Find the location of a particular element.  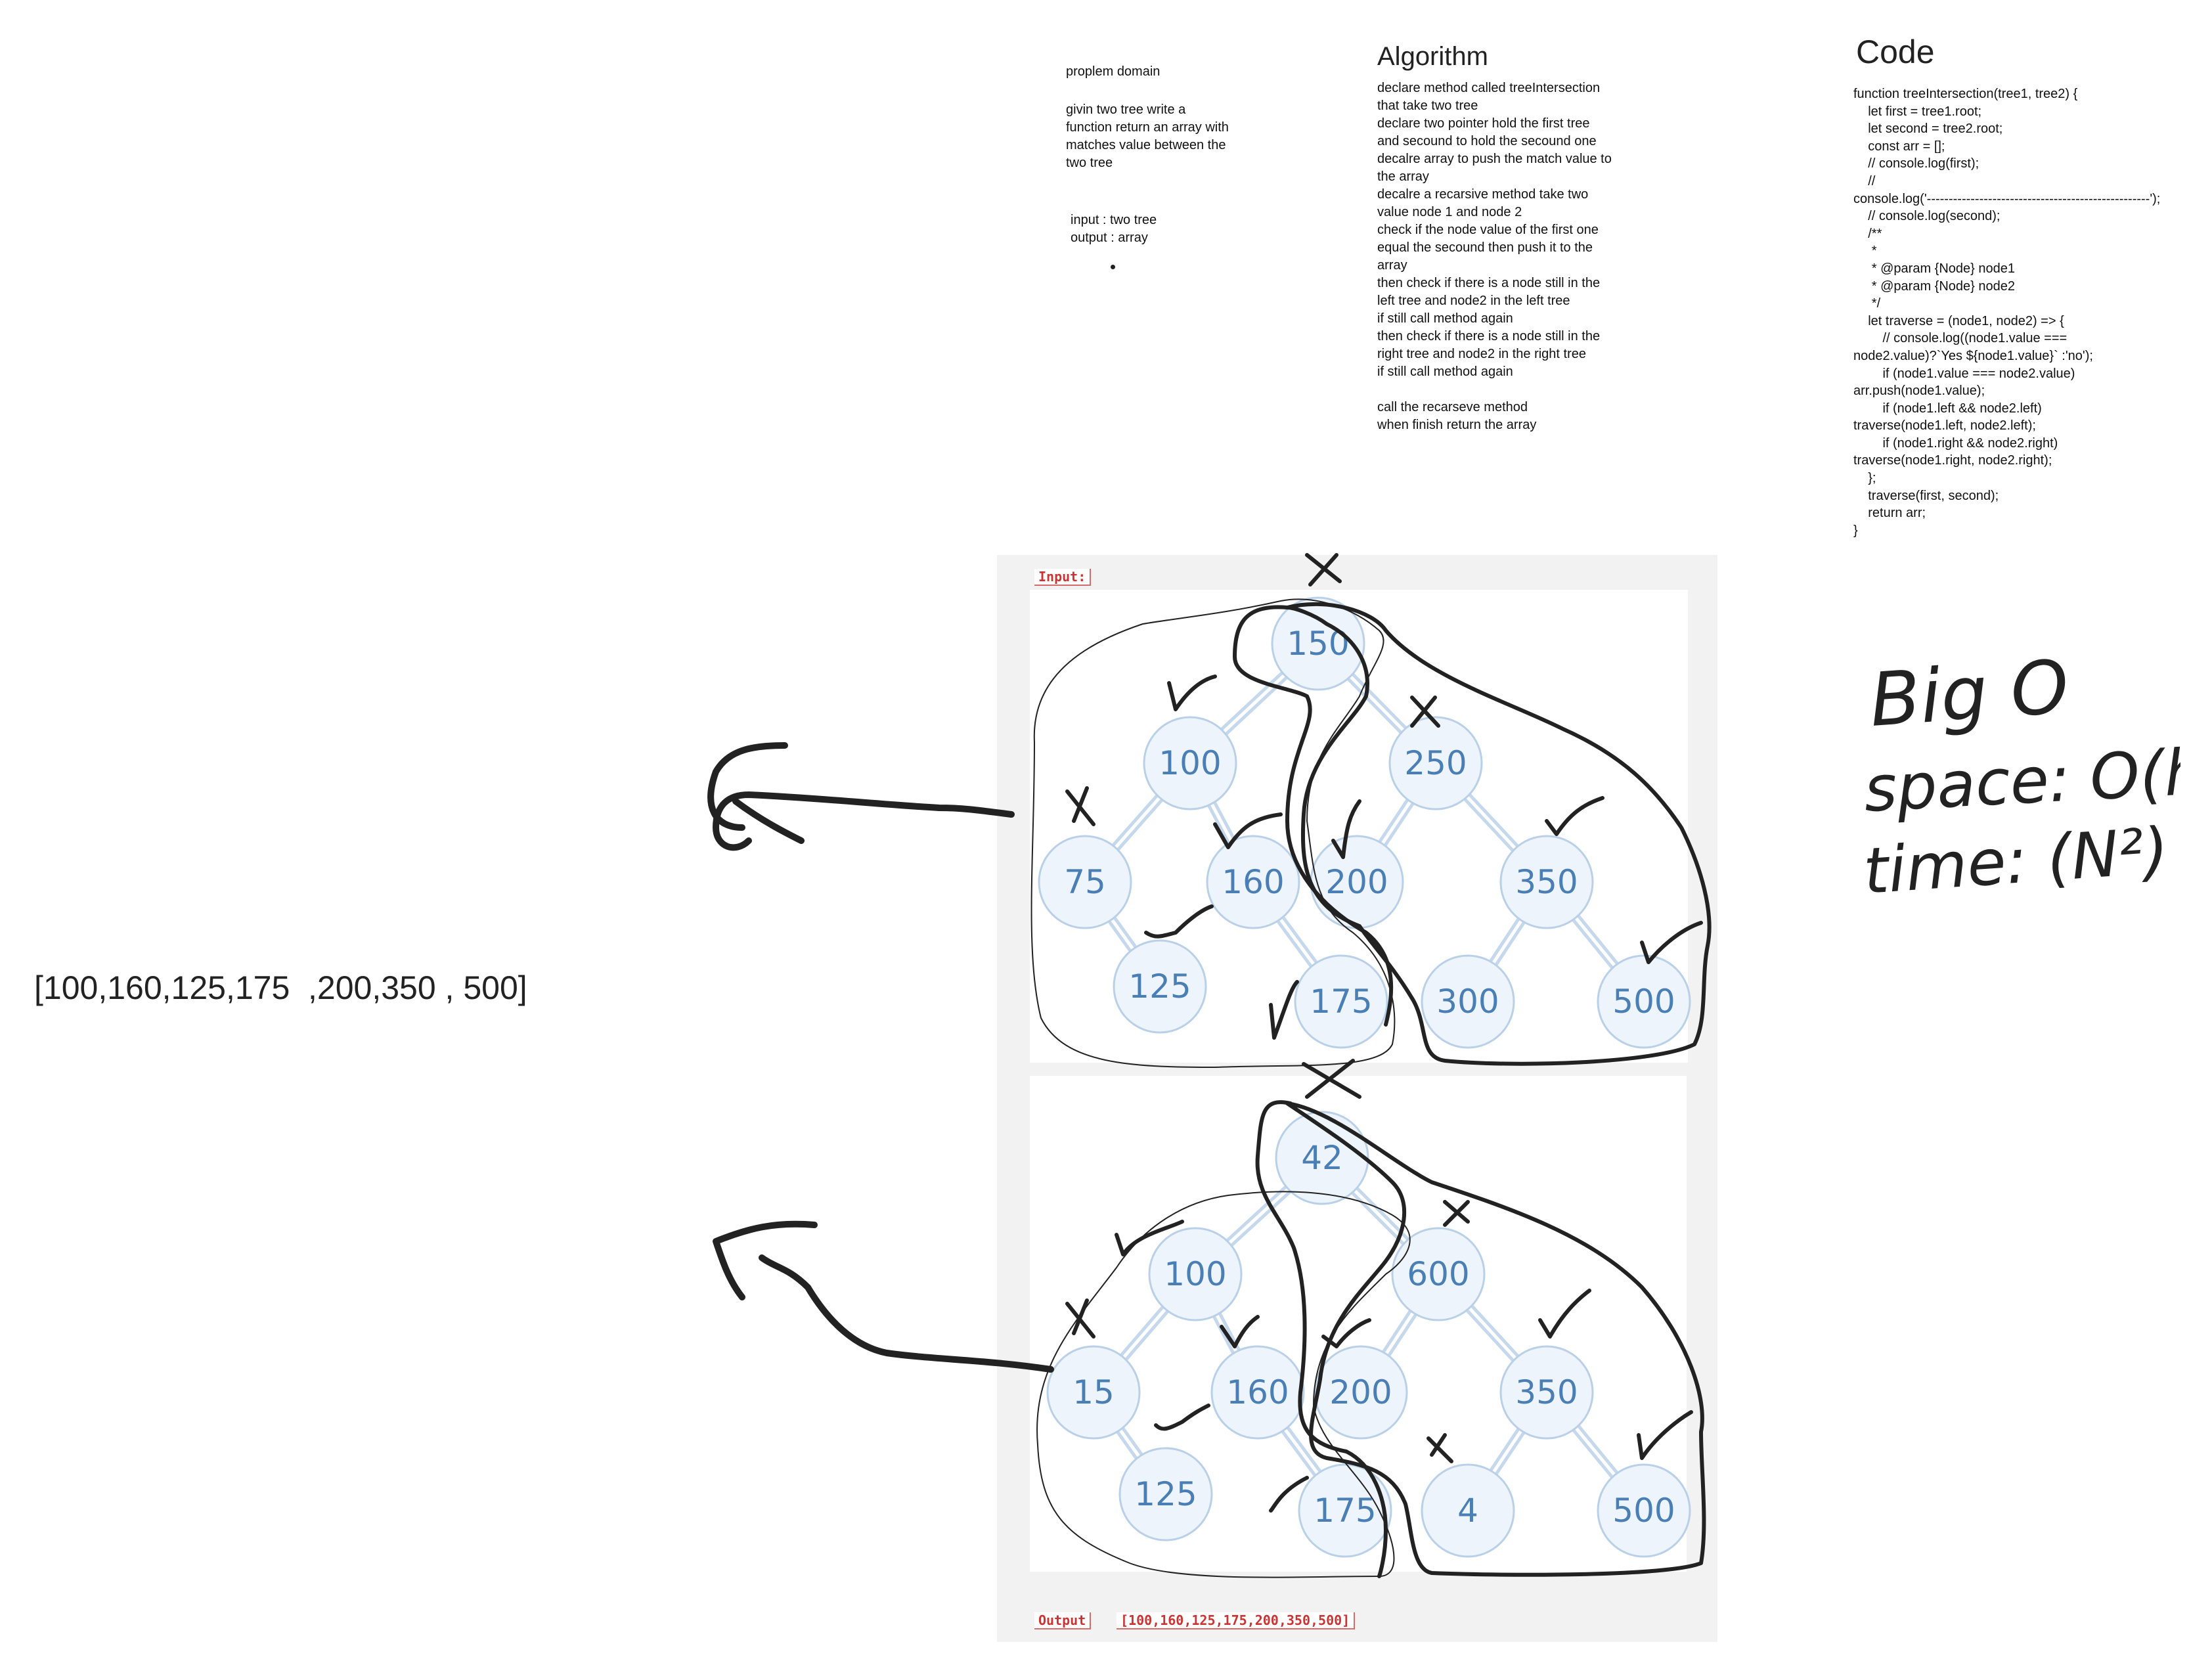

tree2-node: 350 is located at coordinates (1546, 1392).